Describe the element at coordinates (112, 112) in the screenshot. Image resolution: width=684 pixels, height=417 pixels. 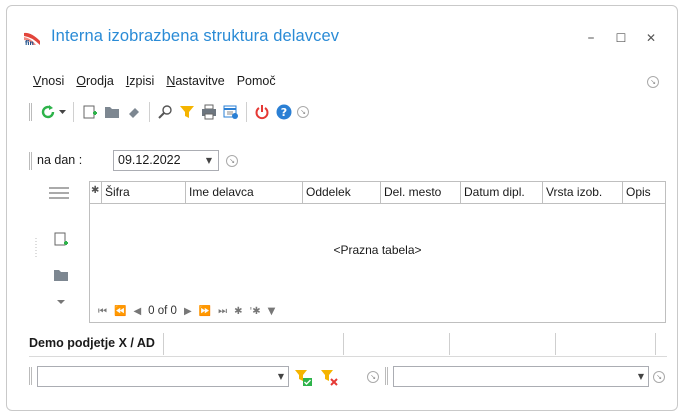
I see `folder-icon` at that location.